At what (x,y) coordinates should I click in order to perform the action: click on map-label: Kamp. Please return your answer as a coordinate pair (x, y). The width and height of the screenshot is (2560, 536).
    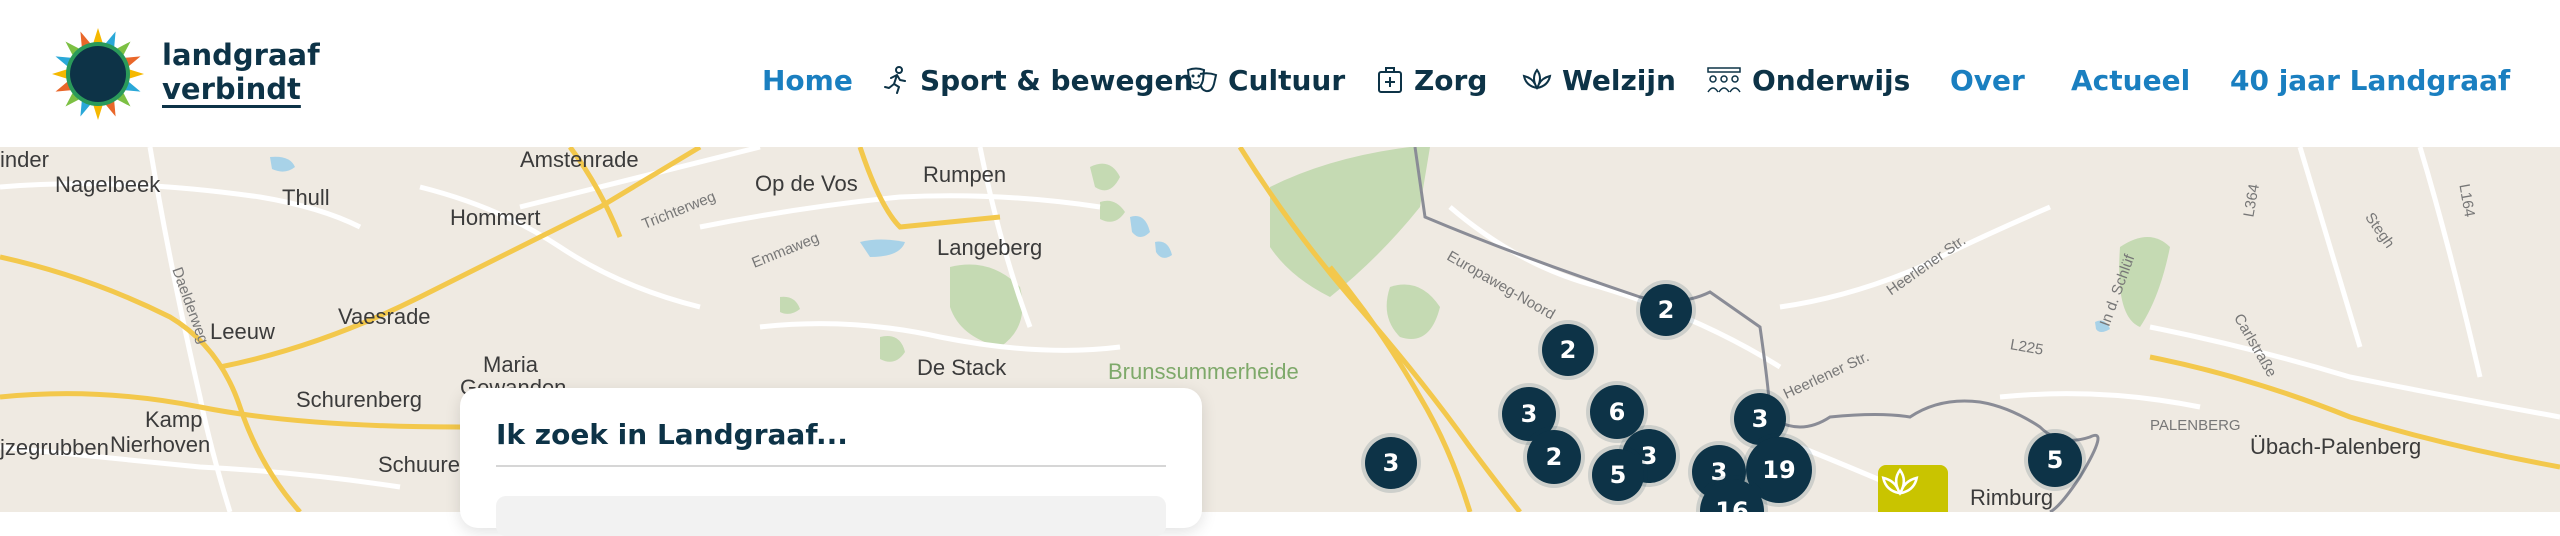
    Looking at the image, I should click on (174, 419).